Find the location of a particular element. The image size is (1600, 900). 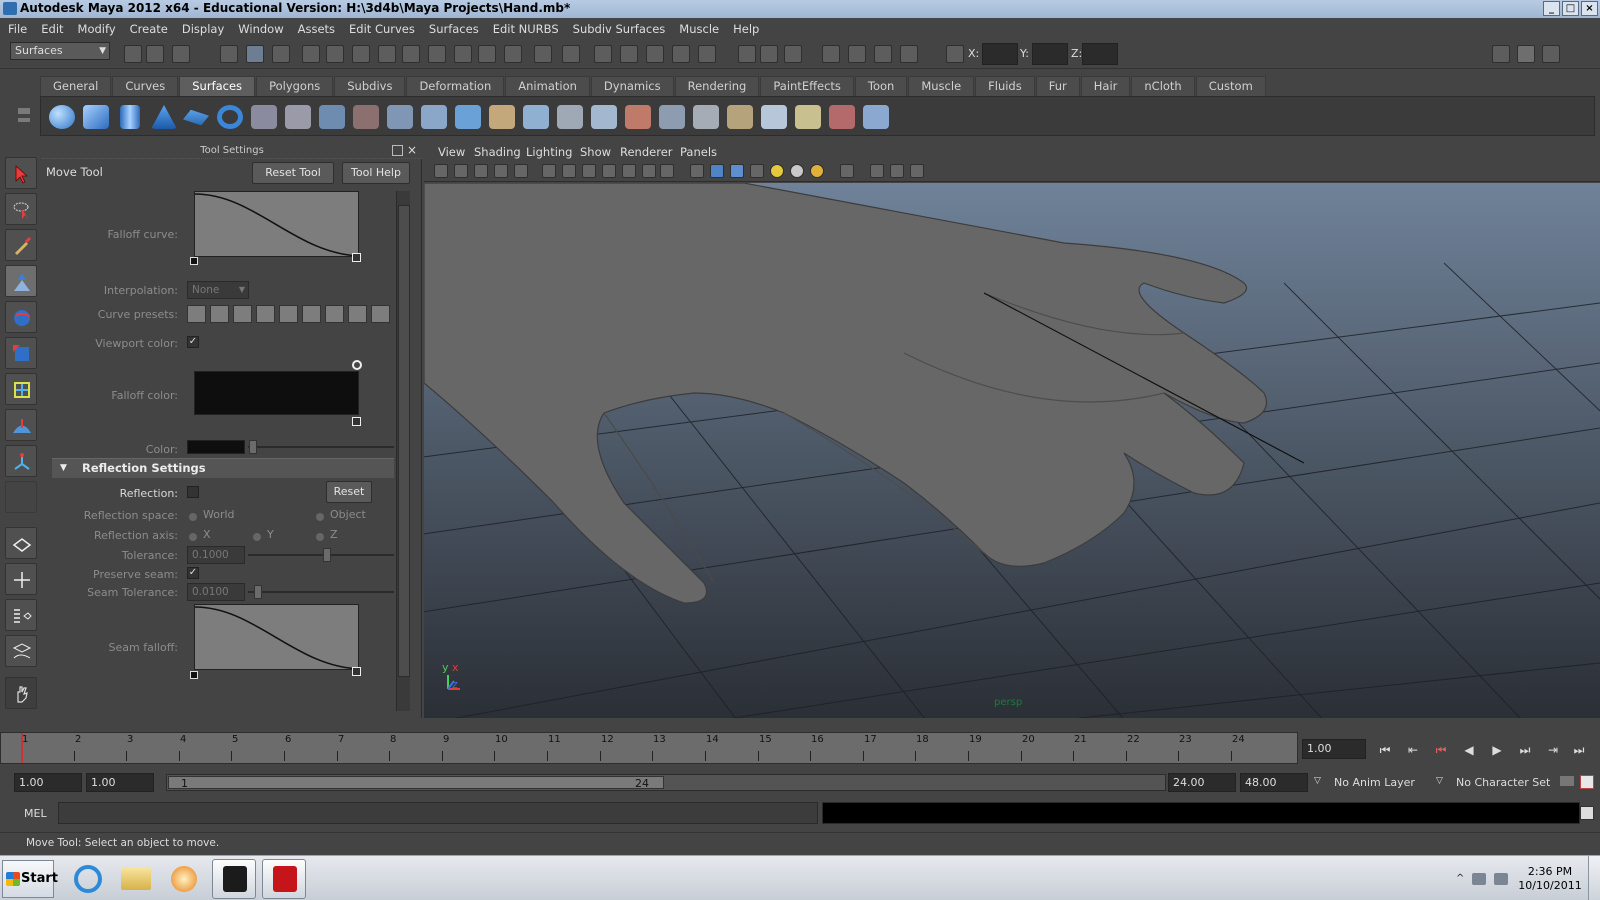

preserve-seam-checkbox: ✓ is located at coordinates (193, 573).